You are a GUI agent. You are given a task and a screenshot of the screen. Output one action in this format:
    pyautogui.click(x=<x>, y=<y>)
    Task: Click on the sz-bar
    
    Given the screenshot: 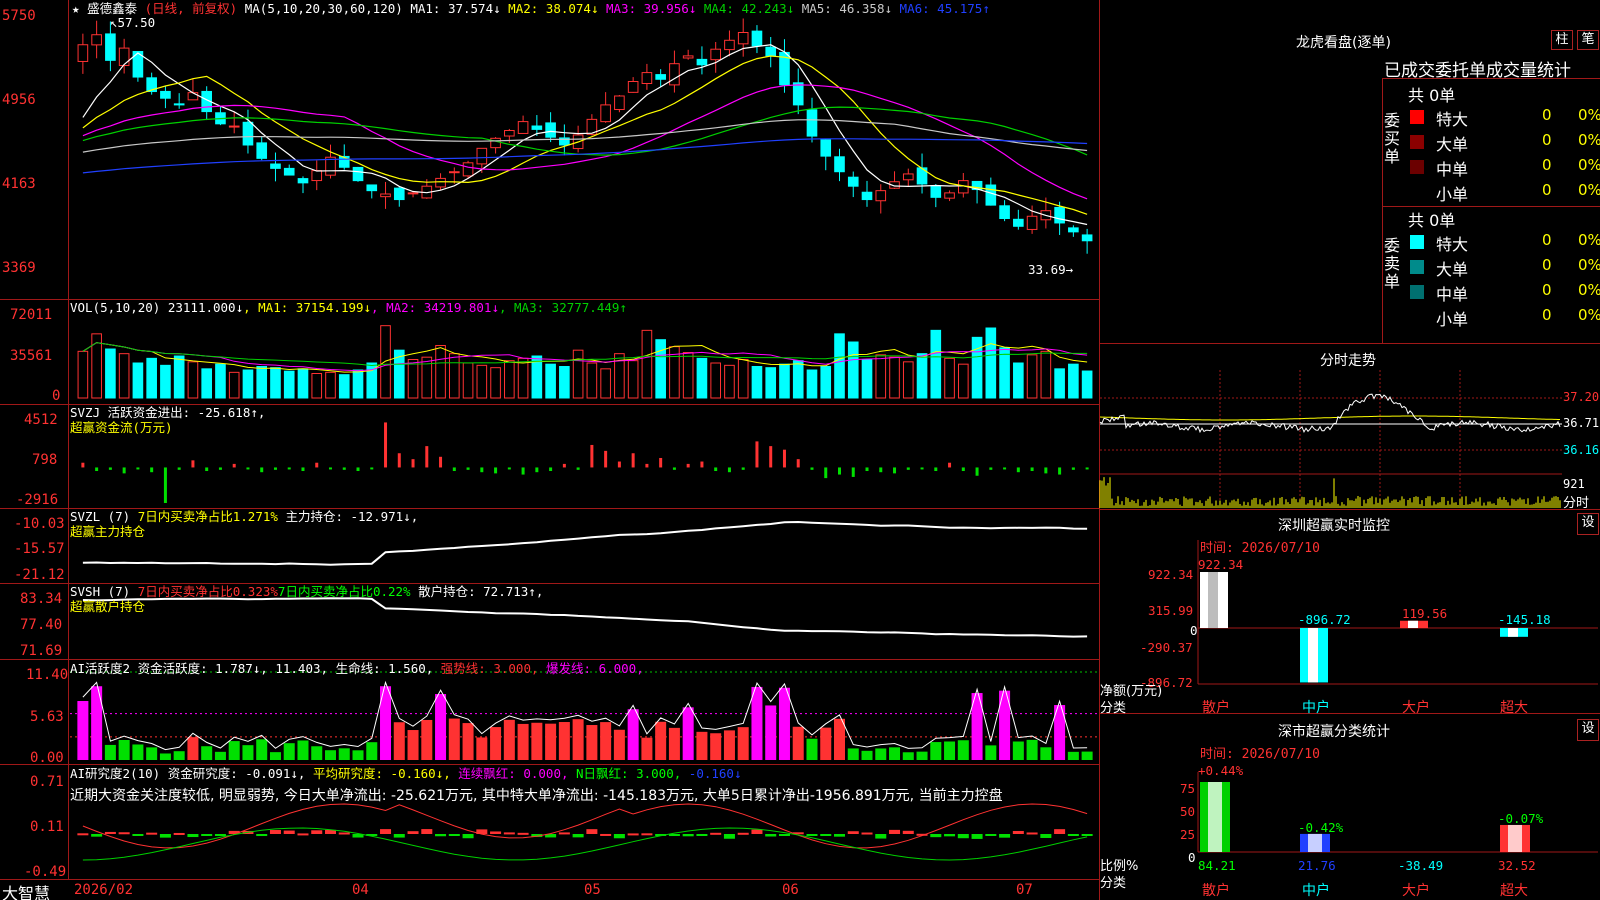 What is the action you would take?
    pyautogui.click(x=1214, y=600)
    